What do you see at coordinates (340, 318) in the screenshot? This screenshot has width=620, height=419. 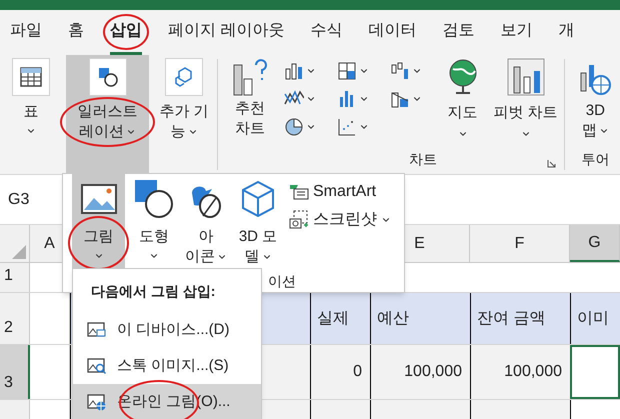 I see `column-title: 실제` at bounding box center [340, 318].